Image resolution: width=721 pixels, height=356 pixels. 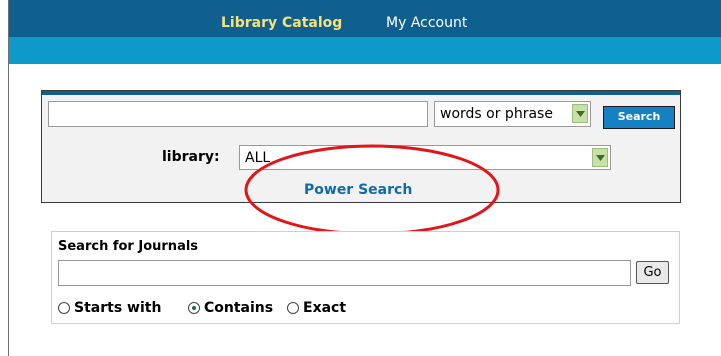 I want to click on keyword-search-input, so click(x=238, y=114).